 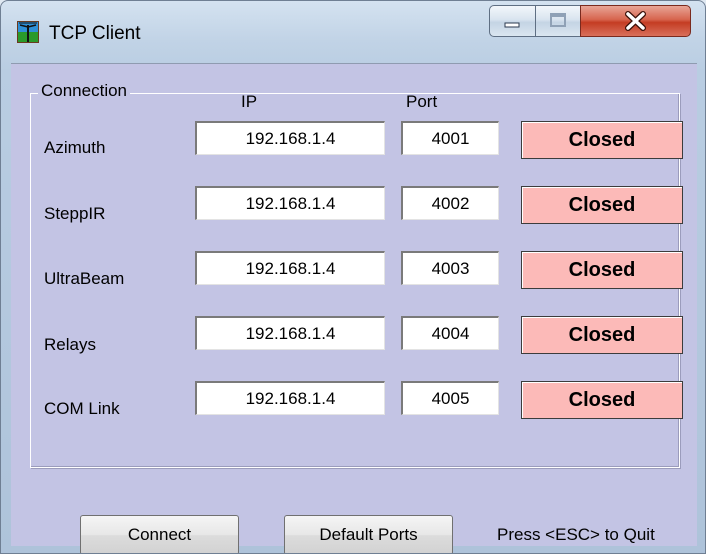 What do you see at coordinates (95, 33) in the screenshot?
I see `window-title: TCP Client` at bounding box center [95, 33].